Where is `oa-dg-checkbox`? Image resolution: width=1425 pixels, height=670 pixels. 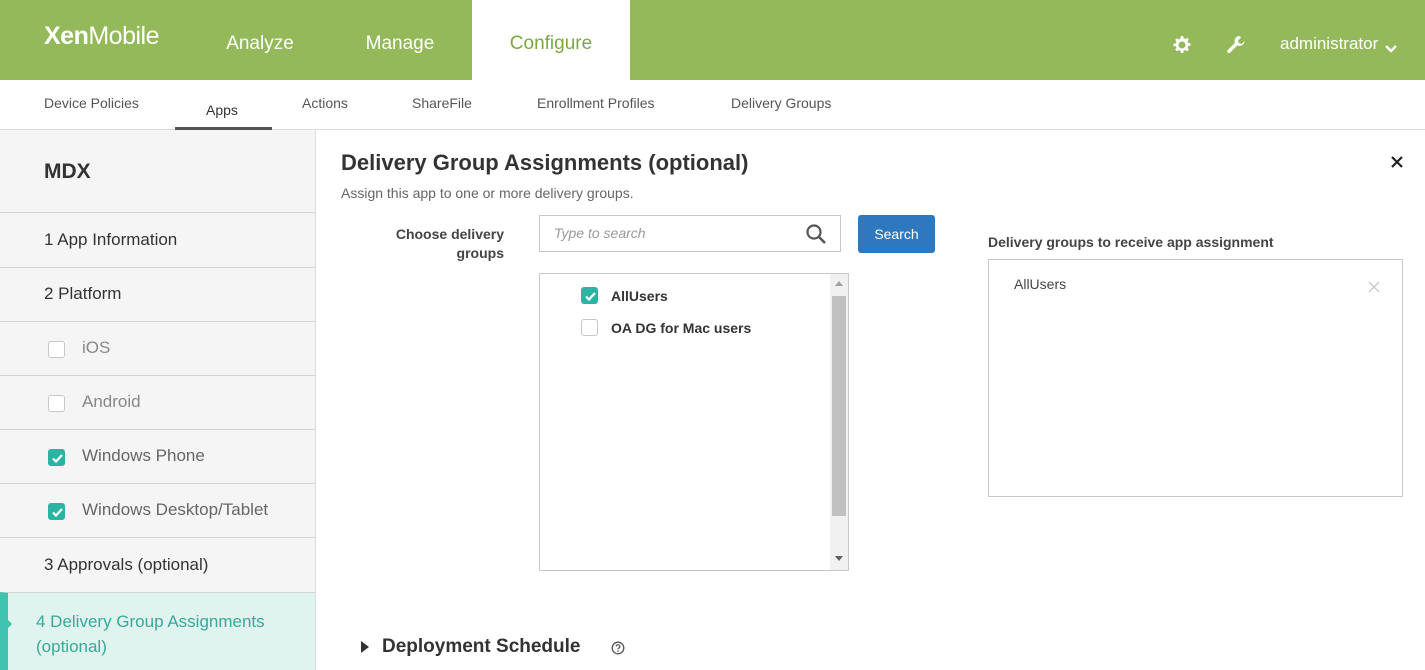
oa-dg-checkbox is located at coordinates (589, 327).